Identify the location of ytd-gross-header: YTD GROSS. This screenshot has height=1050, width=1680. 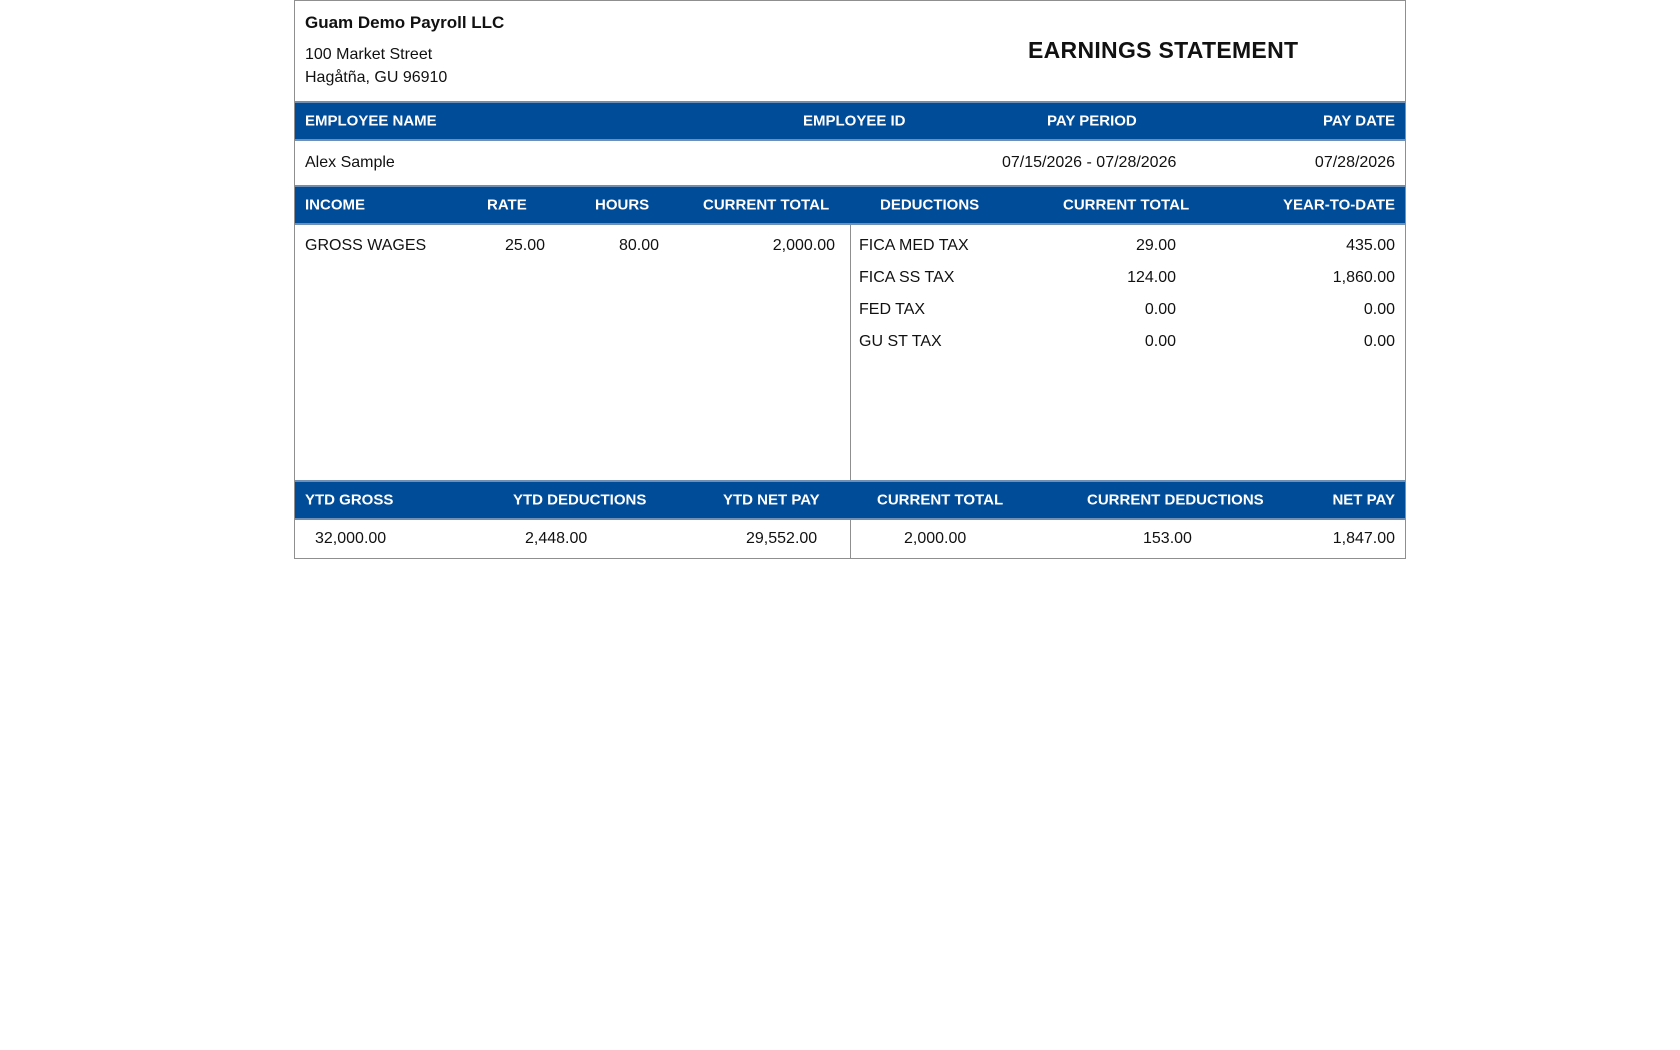
(349, 500).